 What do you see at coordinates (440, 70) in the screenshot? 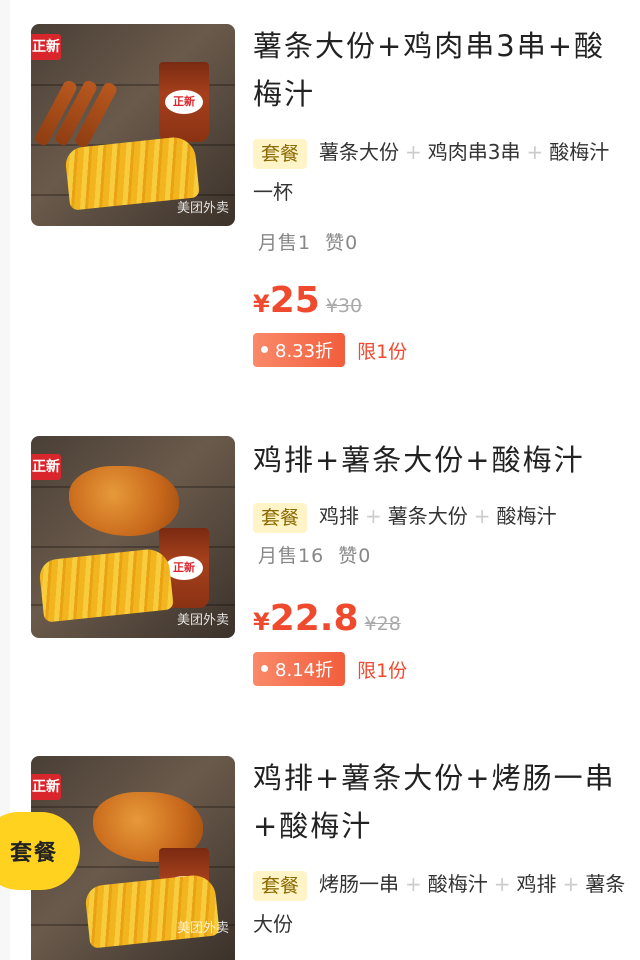
I see `product-title: 薯条大份+鸡肉串3串+酸梅汁` at bounding box center [440, 70].